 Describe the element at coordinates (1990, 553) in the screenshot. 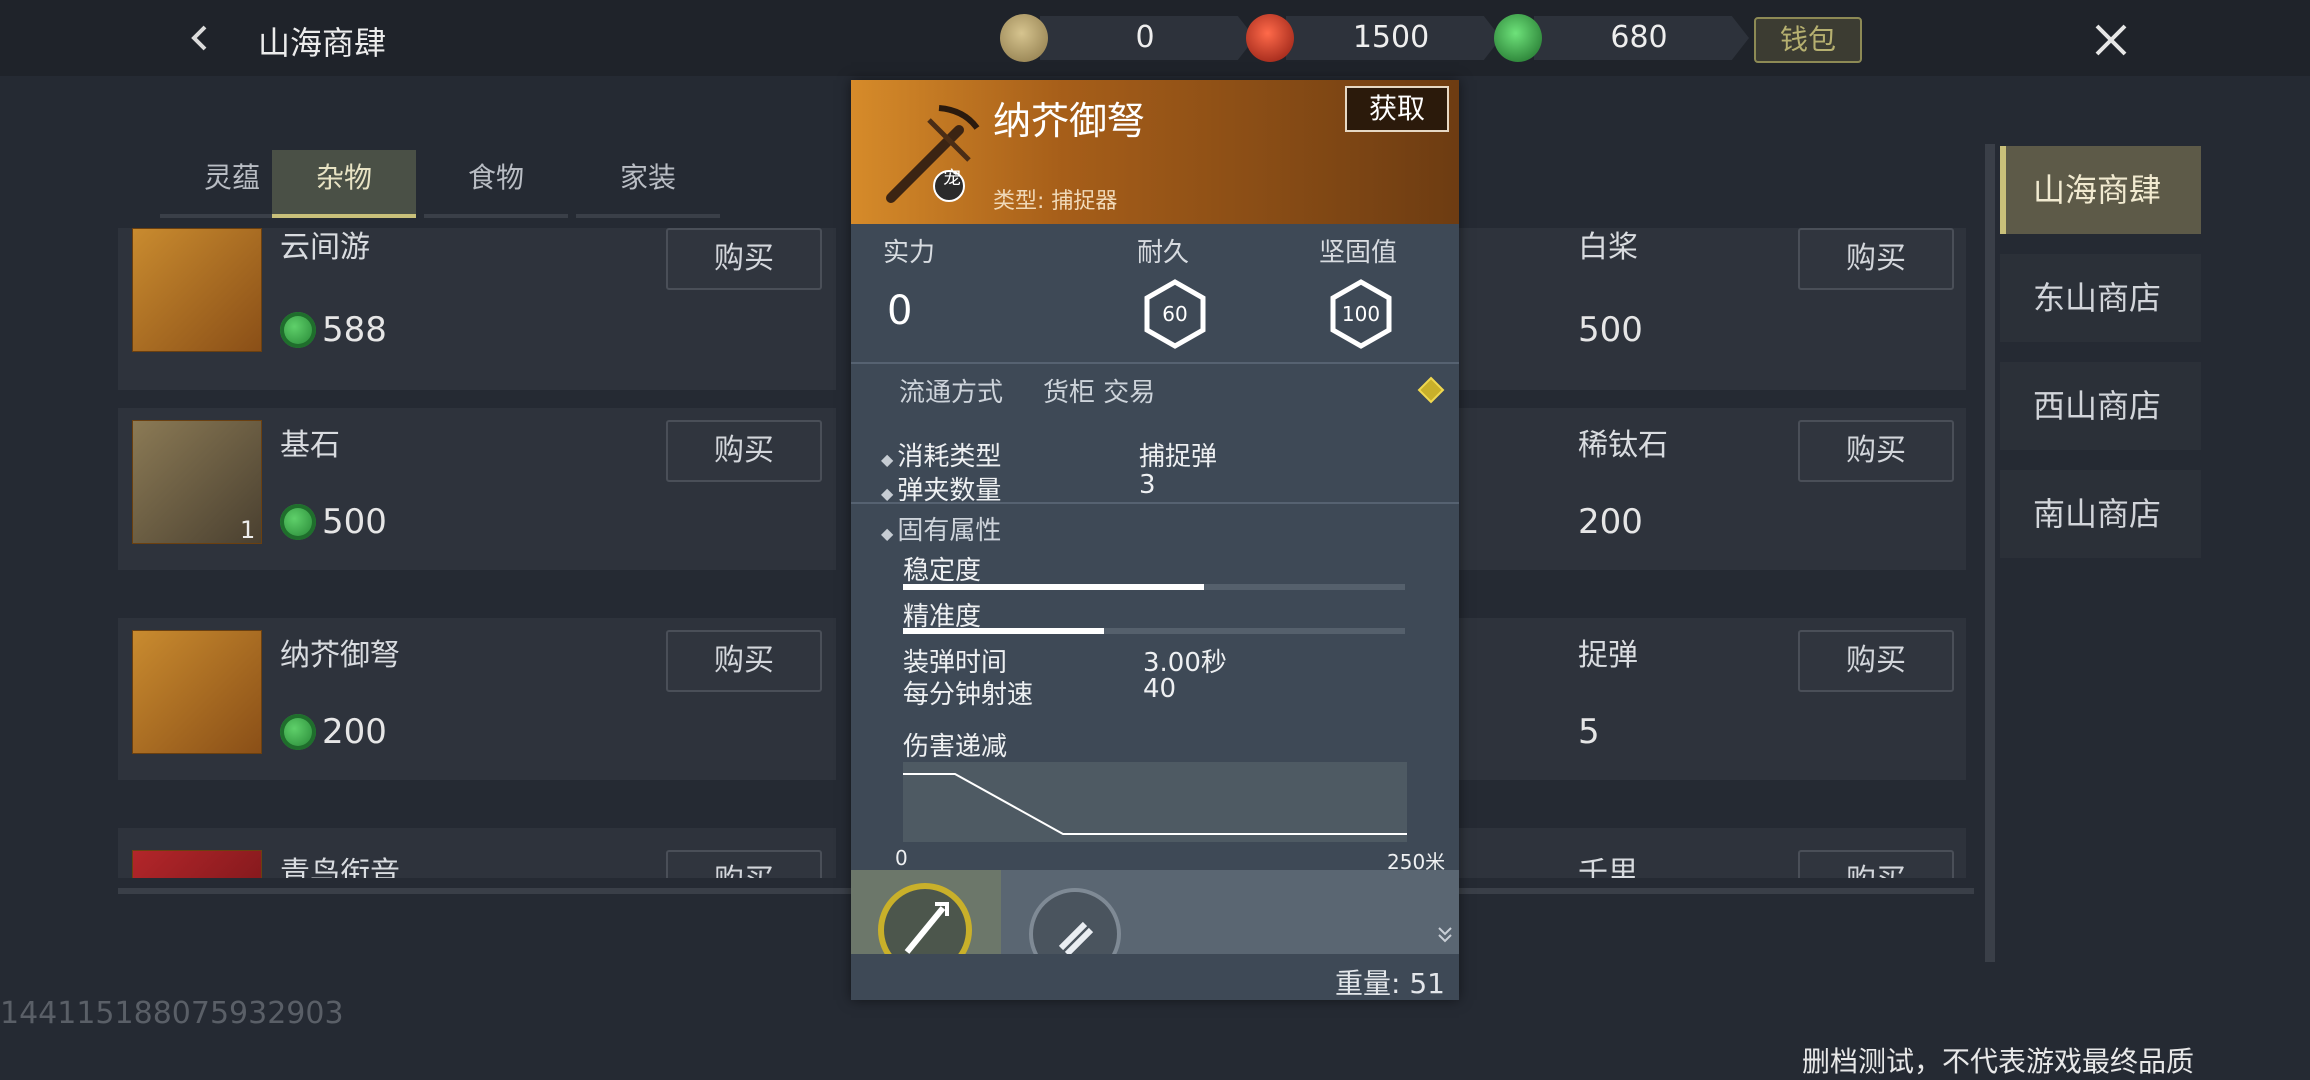

I see `shop-scrollbar` at that location.